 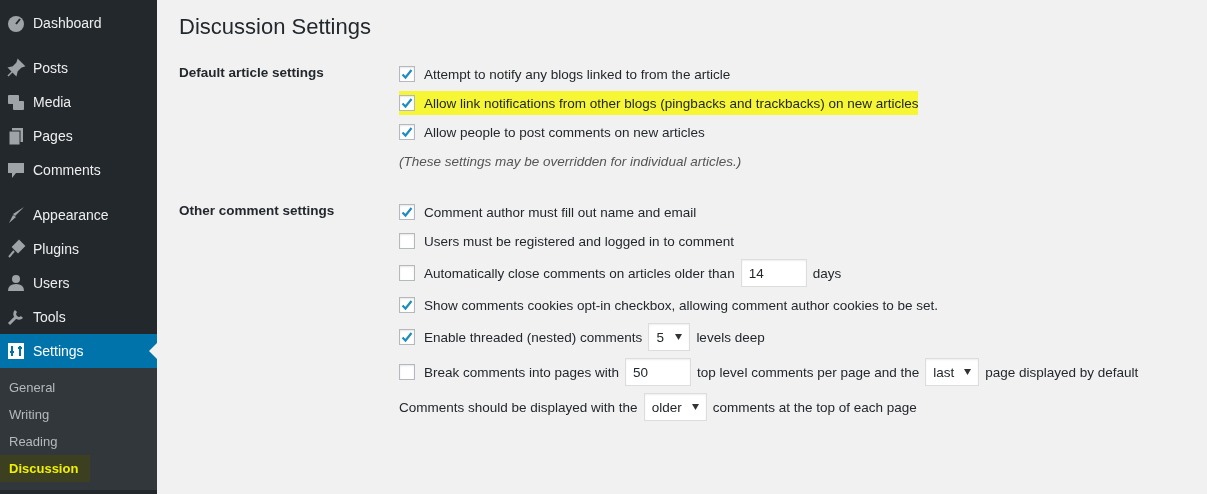 What do you see at coordinates (669, 337) in the screenshot?
I see `dropdown: 5` at bounding box center [669, 337].